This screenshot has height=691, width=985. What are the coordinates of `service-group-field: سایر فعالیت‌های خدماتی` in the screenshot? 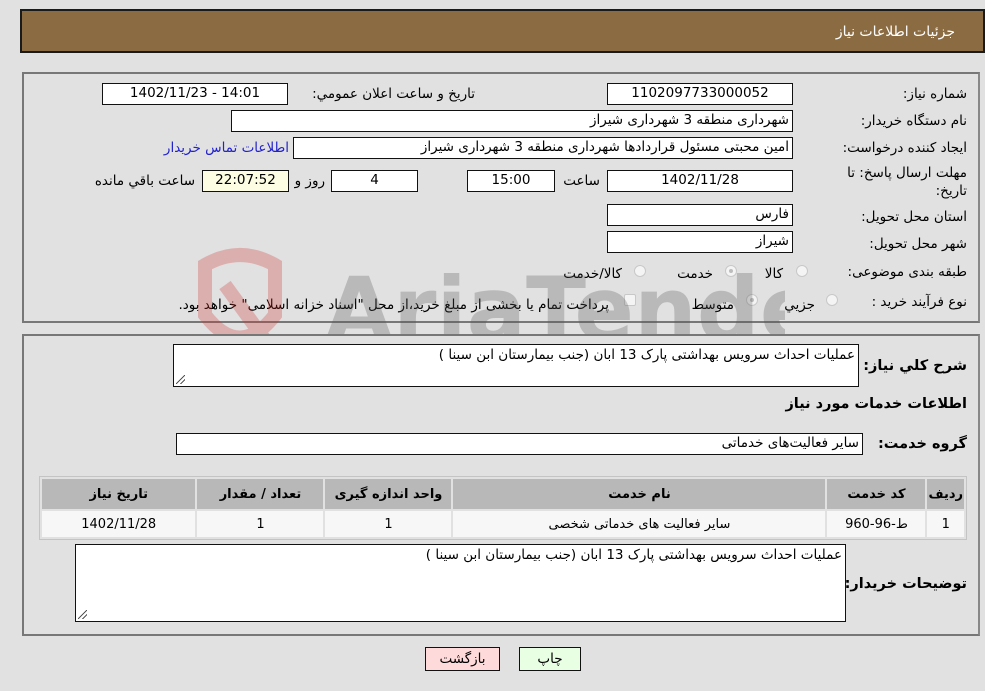 It's located at (519, 444).